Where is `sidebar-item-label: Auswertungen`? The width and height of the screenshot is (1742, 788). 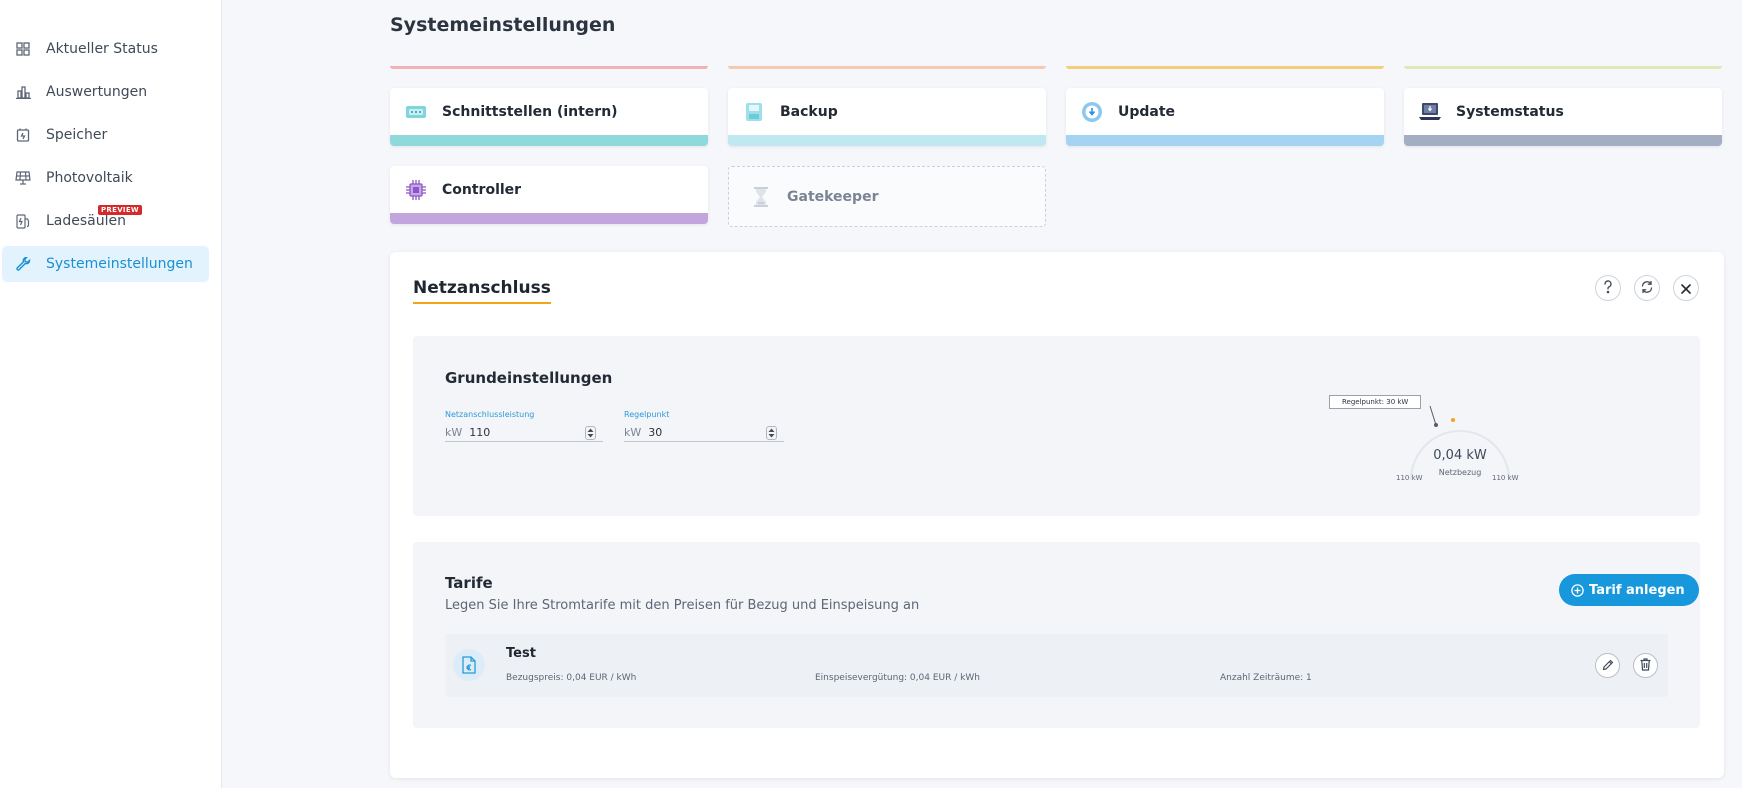 sidebar-item-label: Auswertungen is located at coordinates (97, 92).